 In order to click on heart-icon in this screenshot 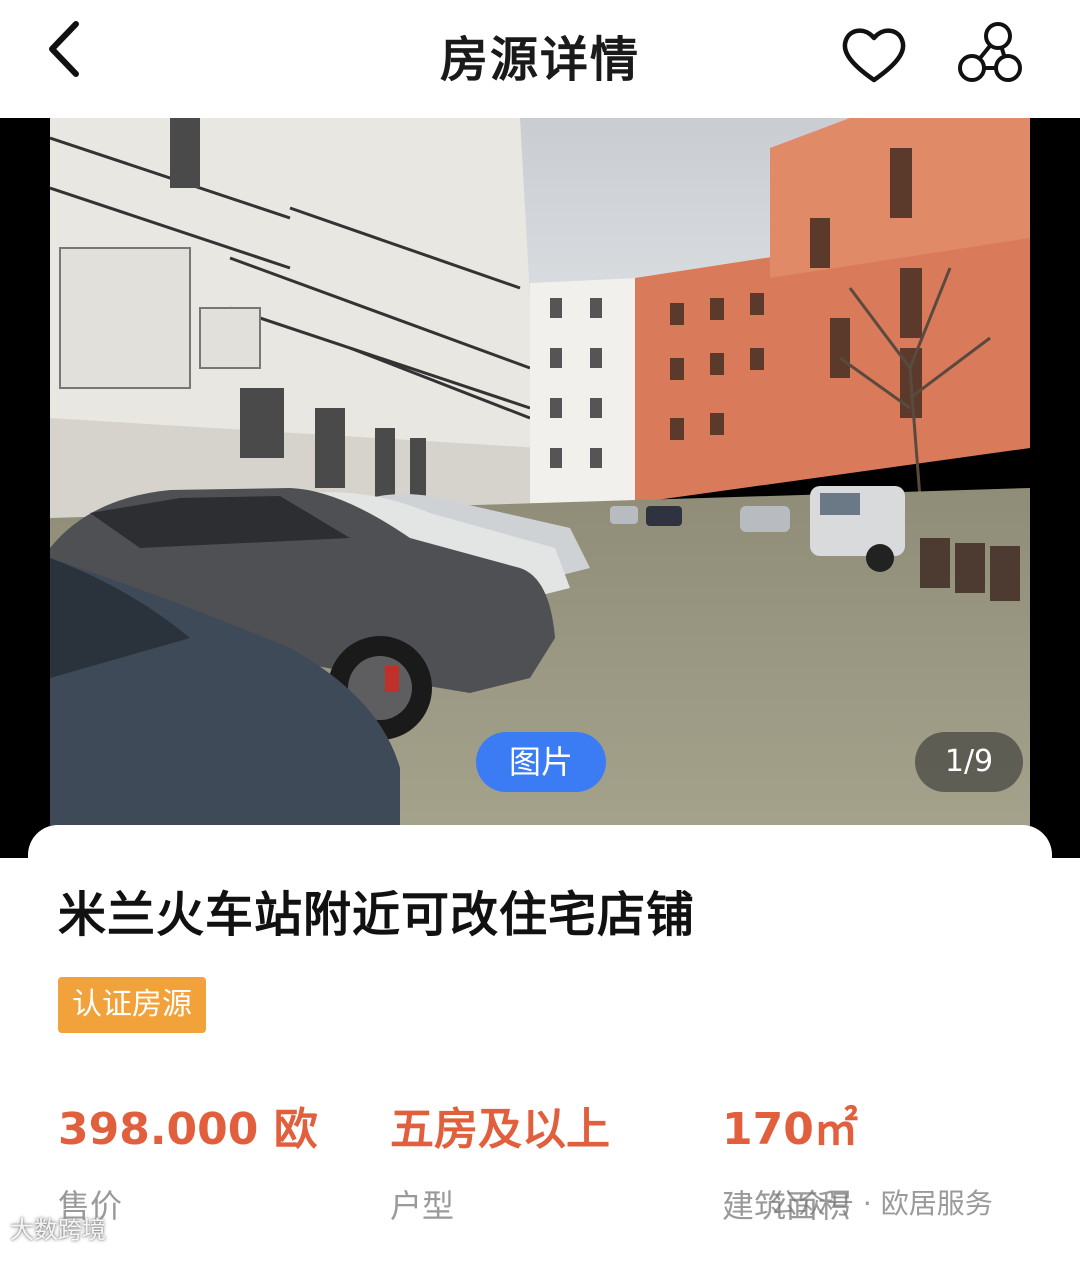, I will do `click(874, 55)`.